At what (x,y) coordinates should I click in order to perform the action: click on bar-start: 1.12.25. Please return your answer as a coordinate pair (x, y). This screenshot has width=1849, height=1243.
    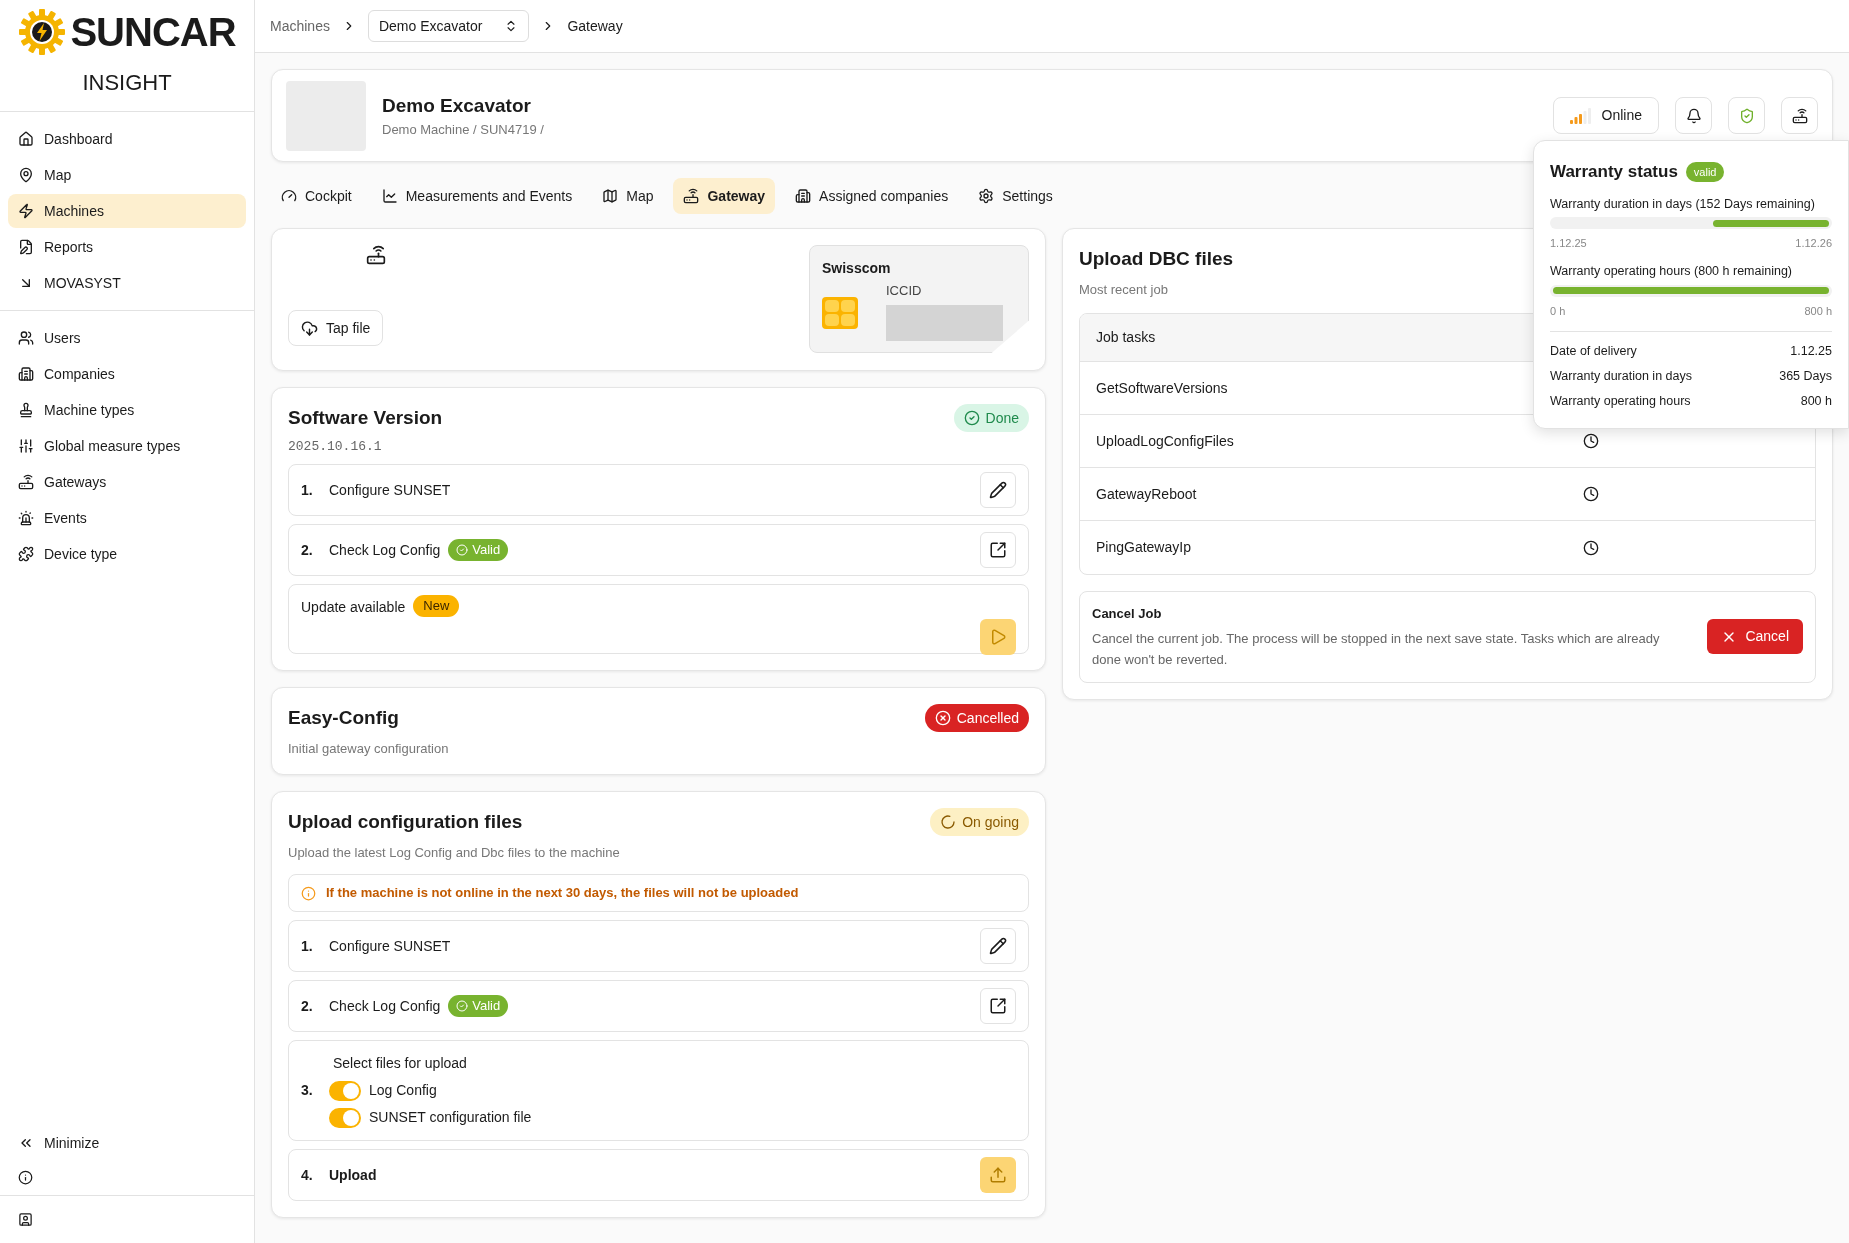
    Looking at the image, I should click on (1568, 244).